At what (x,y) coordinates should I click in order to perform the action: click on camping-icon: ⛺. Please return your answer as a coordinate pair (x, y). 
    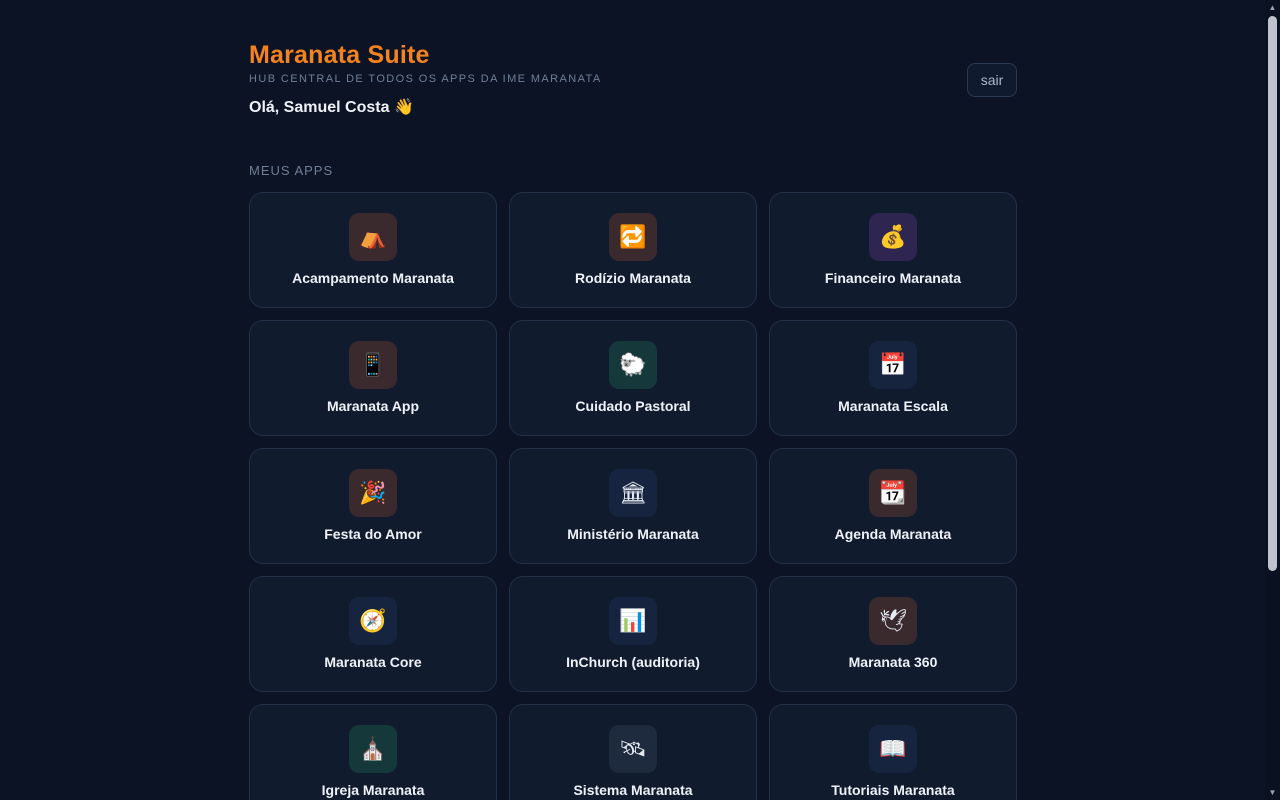
    Looking at the image, I should click on (373, 237).